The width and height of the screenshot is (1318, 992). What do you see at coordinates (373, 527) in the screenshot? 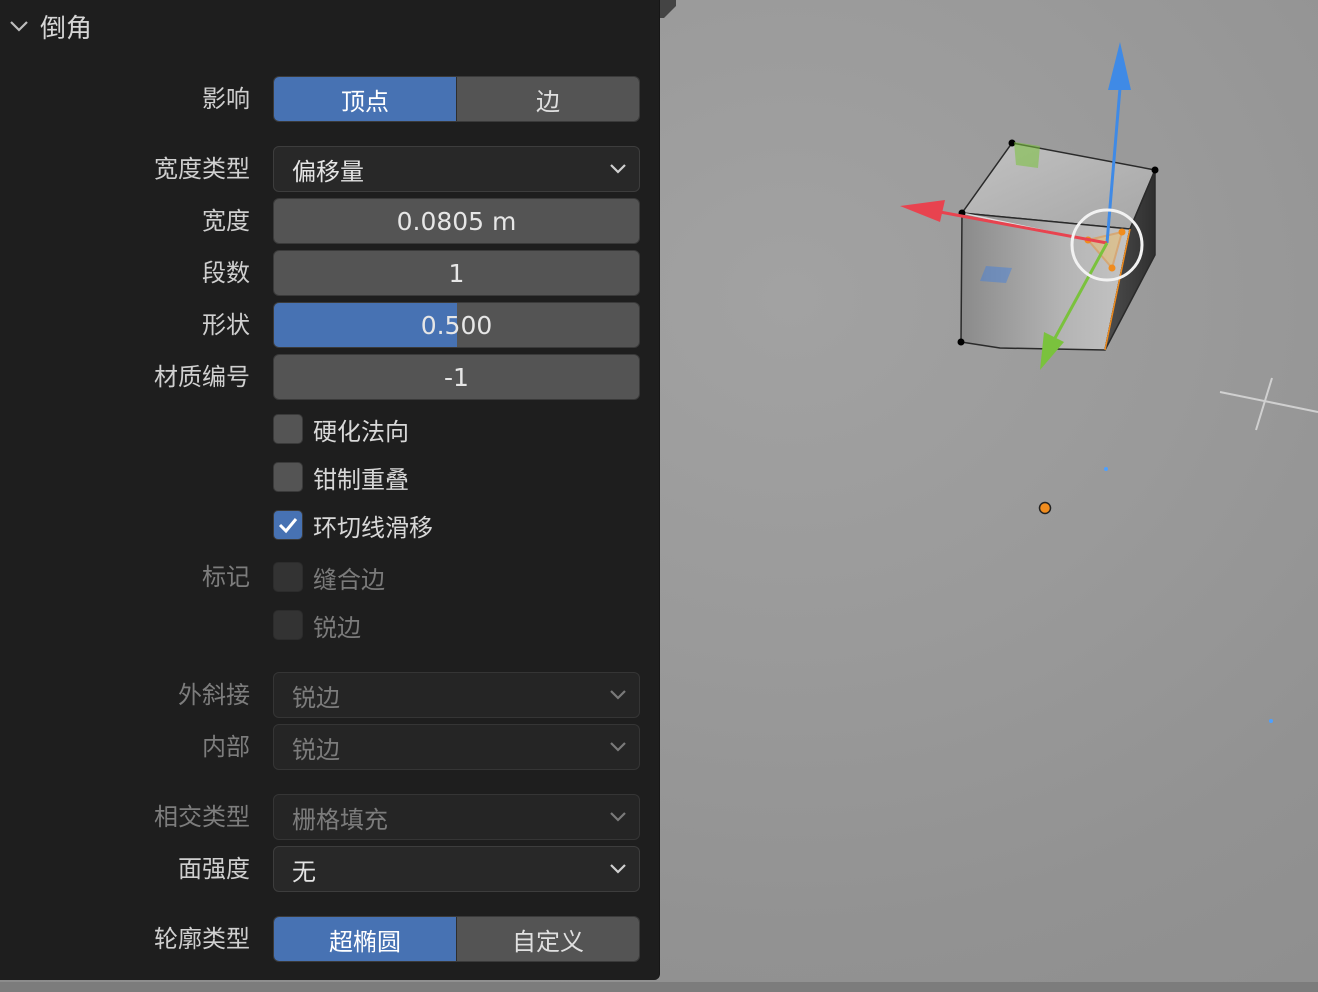
I see `loop-slide-label: 环切线滑移` at bounding box center [373, 527].